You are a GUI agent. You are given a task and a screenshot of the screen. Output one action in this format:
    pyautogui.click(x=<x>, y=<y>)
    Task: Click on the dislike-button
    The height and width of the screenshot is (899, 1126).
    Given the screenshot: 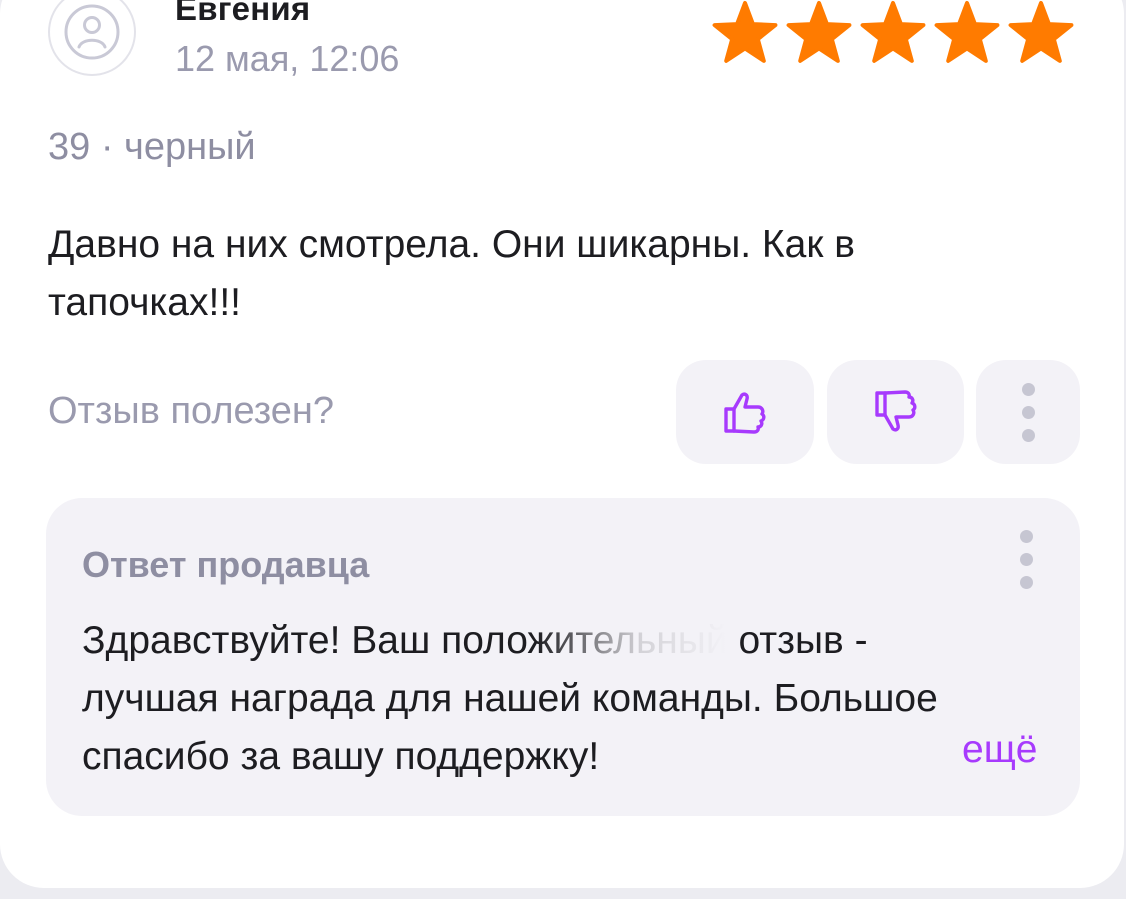 What is the action you would take?
    pyautogui.click(x=895, y=412)
    